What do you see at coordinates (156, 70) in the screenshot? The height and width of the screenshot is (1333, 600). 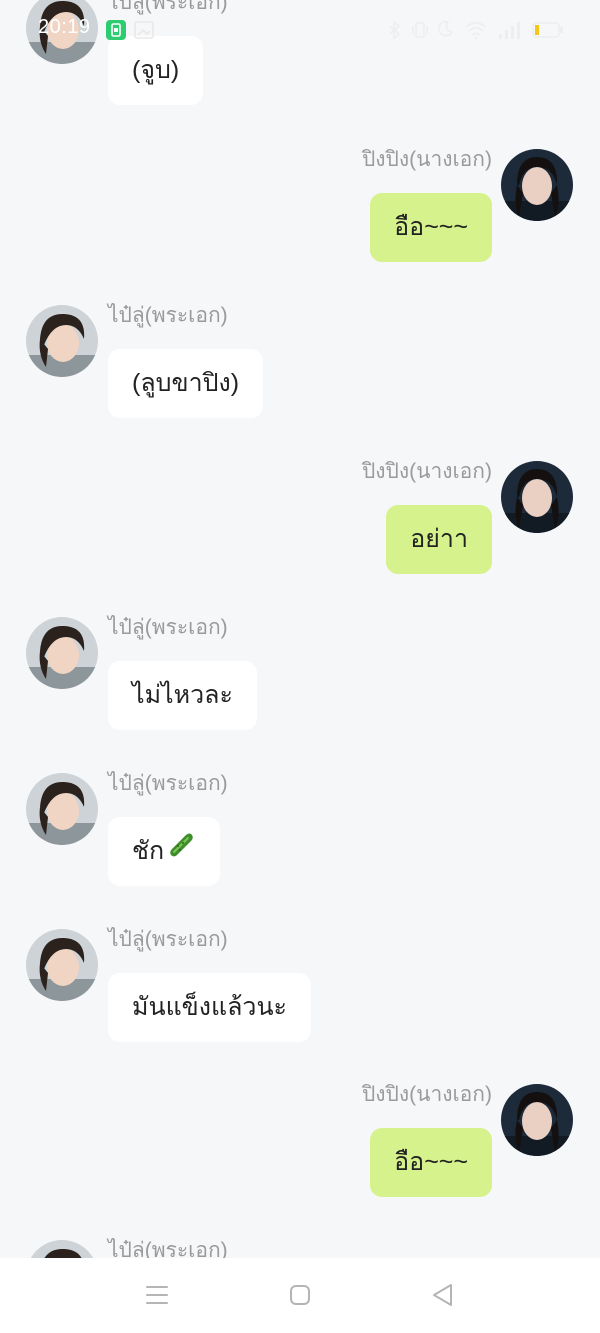 I see `message-bubble: (จูบ)` at bounding box center [156, 70].